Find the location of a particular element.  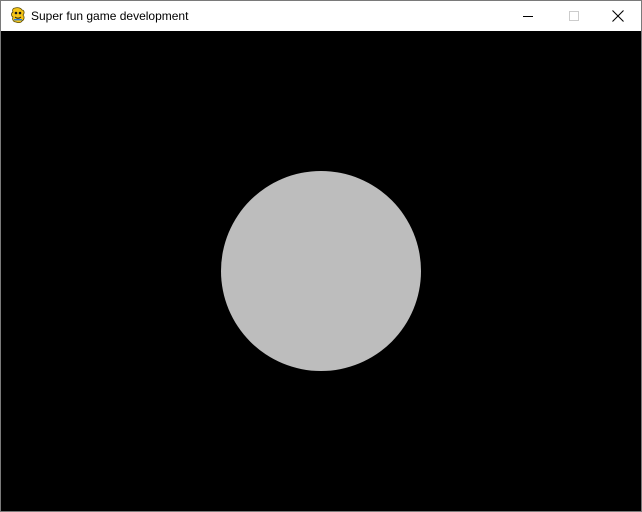

maximize-button is located at coordinates (574, 16).